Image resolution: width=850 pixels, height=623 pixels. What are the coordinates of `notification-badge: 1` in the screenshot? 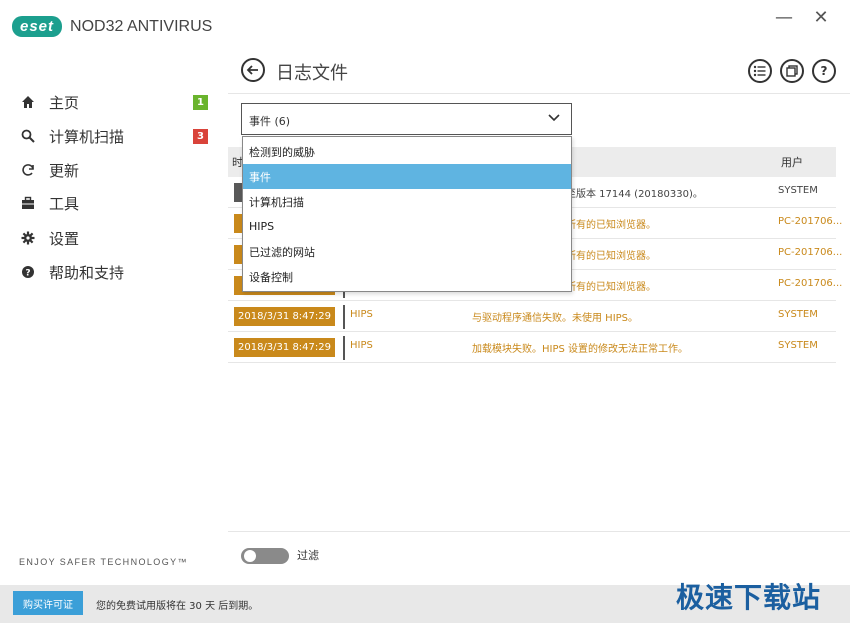 It's located at (200, 102).